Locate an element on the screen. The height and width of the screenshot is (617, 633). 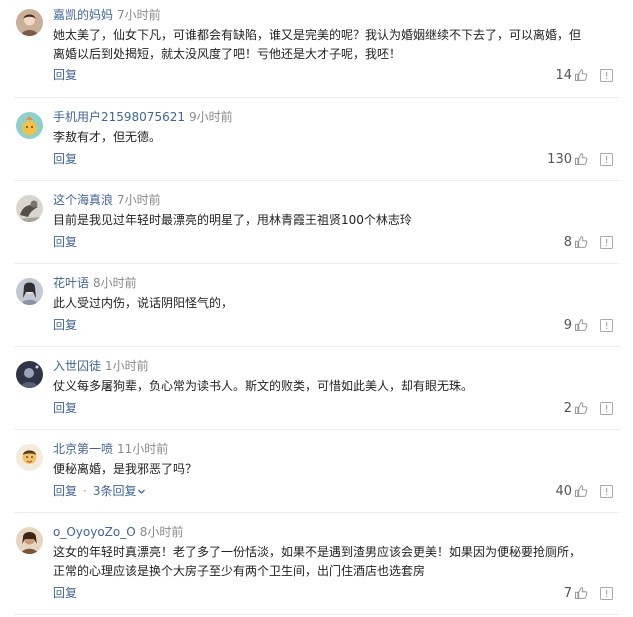
comment-tools: 40 is located at coordinates (584, 491).